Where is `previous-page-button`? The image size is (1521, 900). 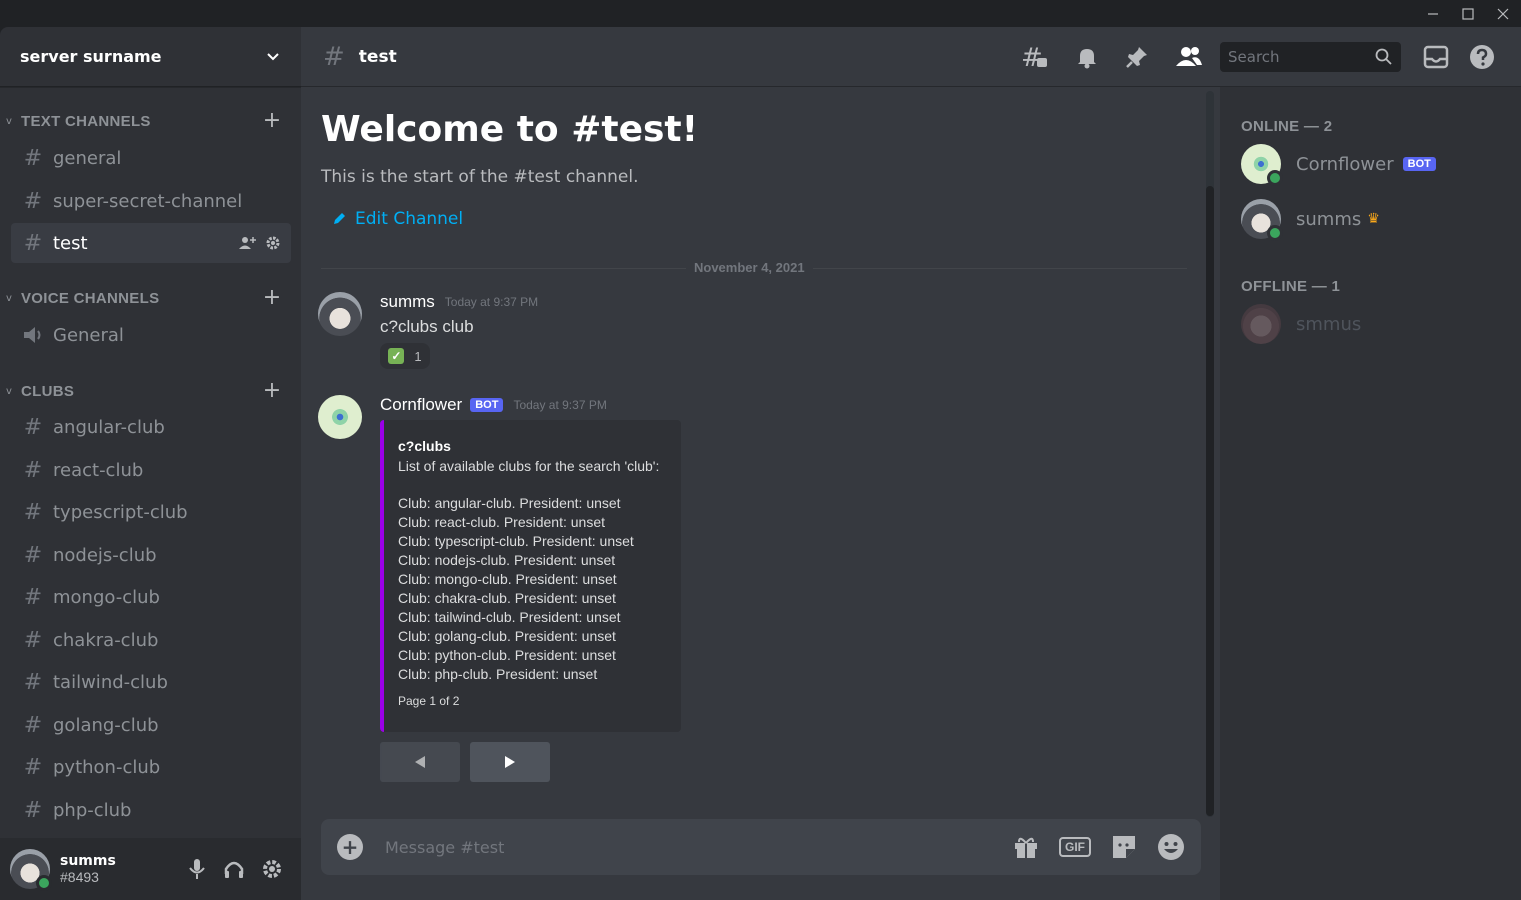 previous-page-button is located at coordinates (420, 762).